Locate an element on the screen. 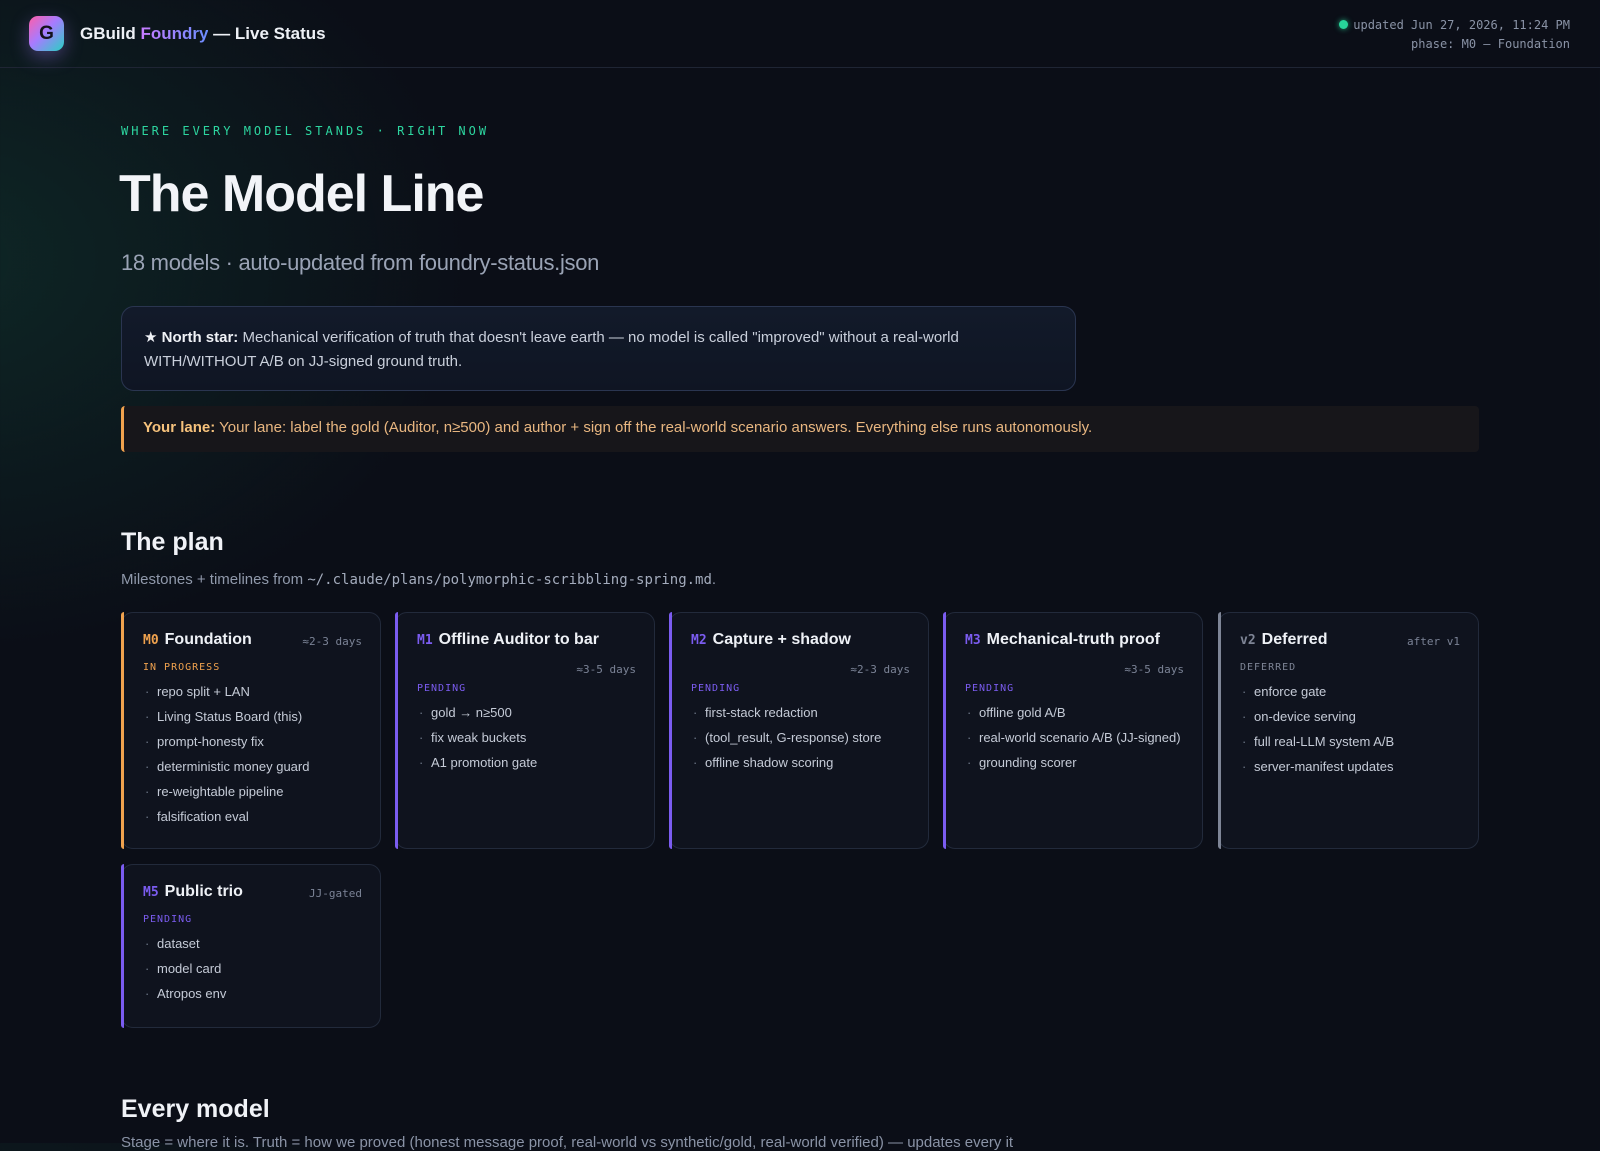 This screenshot has height=1151, width=1600. brand-suffix: — Live Status is located at coordinates (267, 33).